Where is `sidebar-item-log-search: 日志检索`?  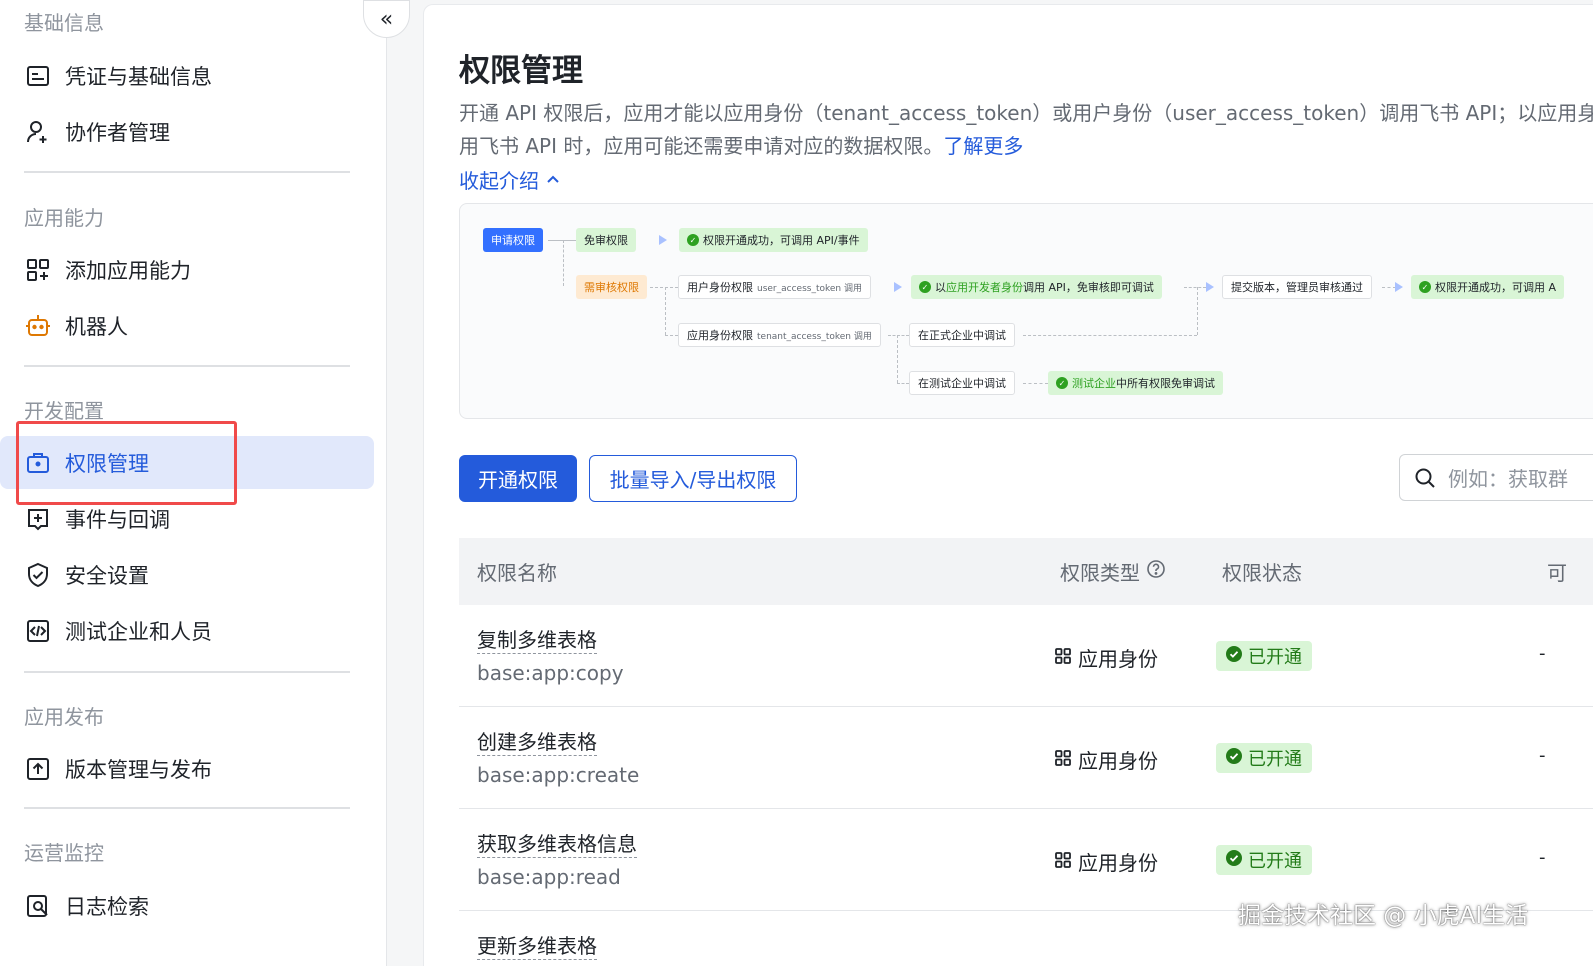 sidebar-item-log-search: 日志检索 is located at coordinates (187, 905).